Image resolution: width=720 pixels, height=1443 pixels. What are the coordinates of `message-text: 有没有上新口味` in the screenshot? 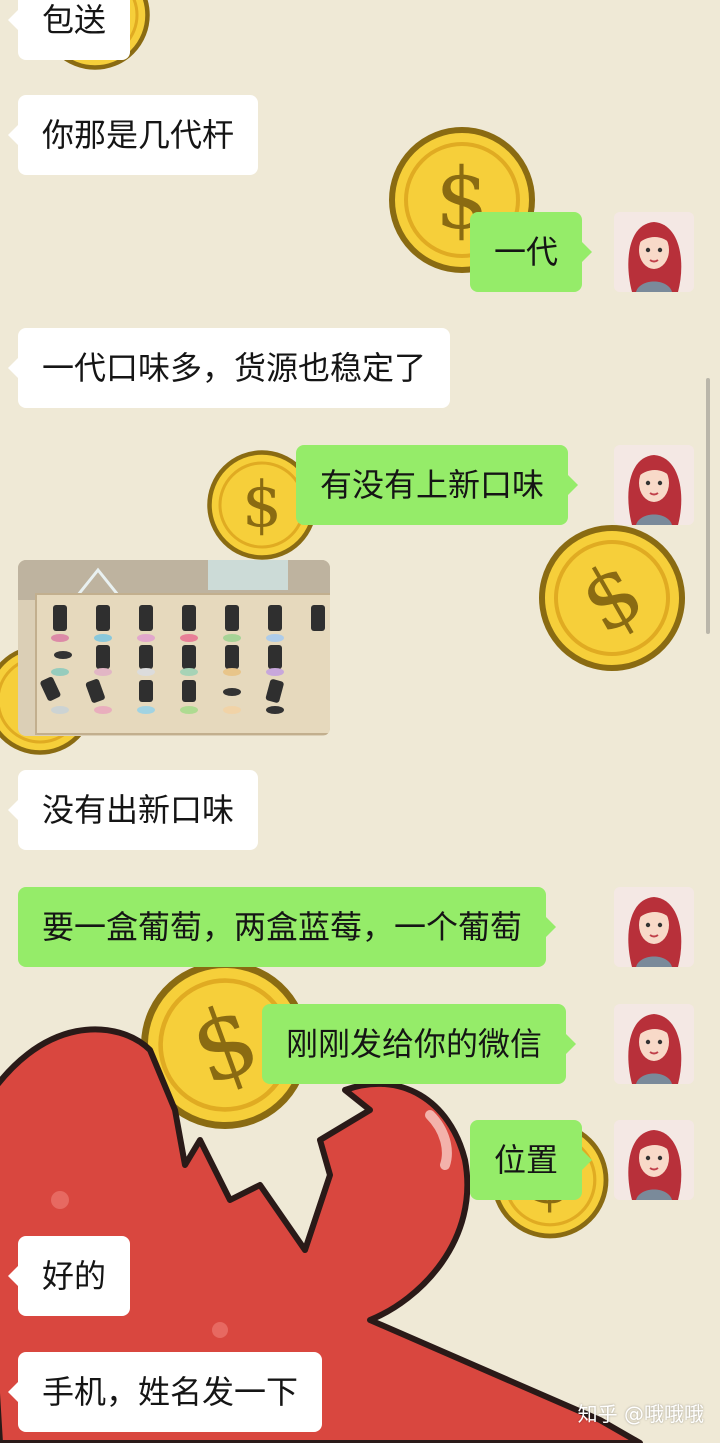 It's located at (432, 485).